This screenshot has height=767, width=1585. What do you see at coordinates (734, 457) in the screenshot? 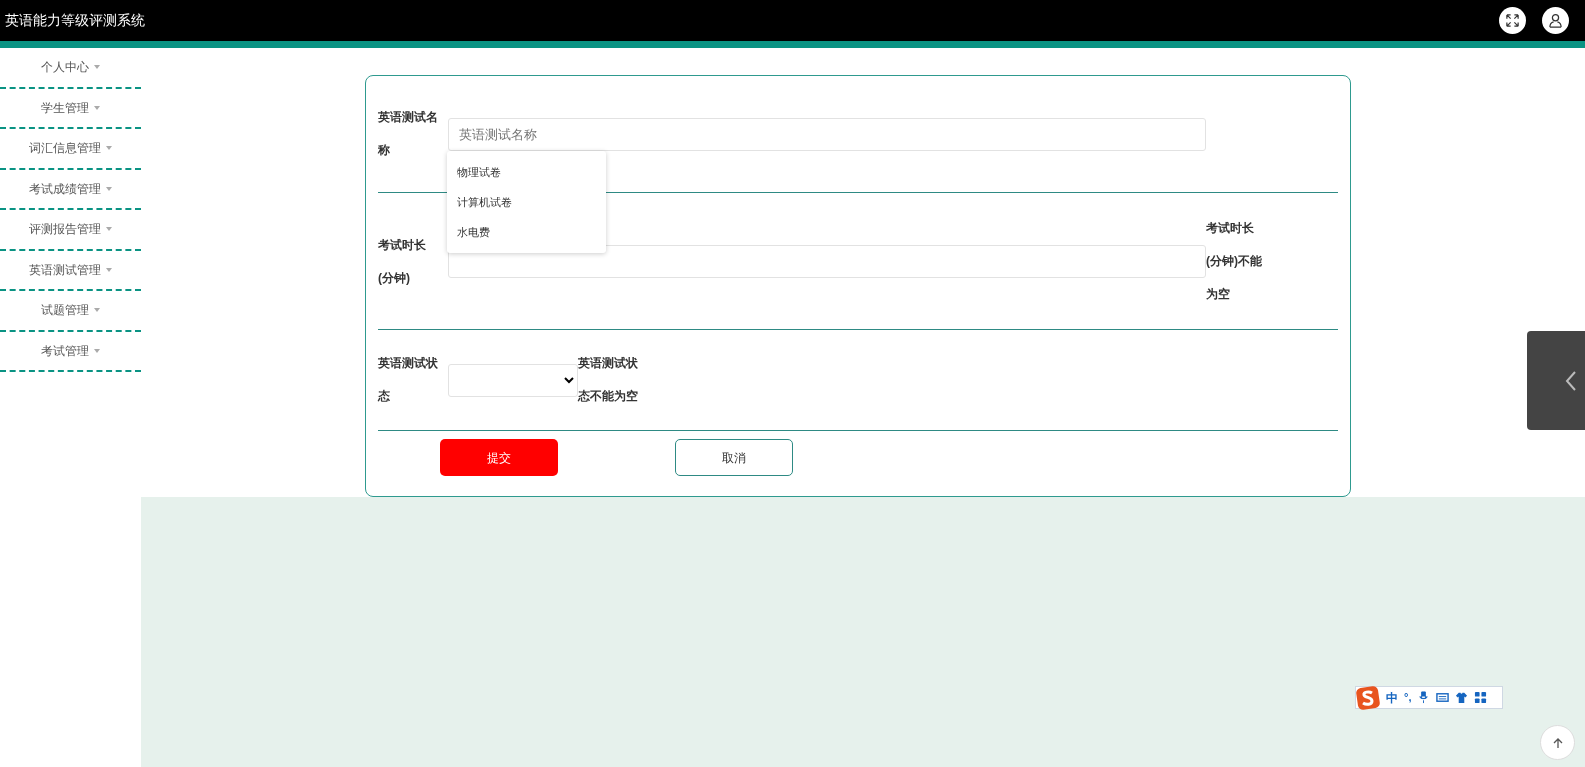
I see `cancel-button: 取消` at bounding box center [734, 457].